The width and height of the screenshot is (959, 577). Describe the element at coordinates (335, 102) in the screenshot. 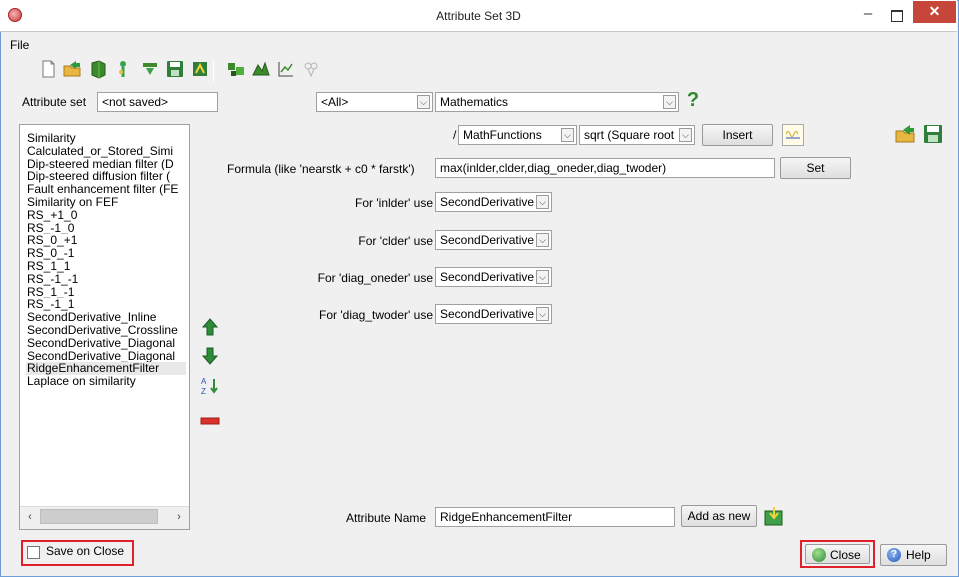

I see `category-select-value: <All>` at that location.